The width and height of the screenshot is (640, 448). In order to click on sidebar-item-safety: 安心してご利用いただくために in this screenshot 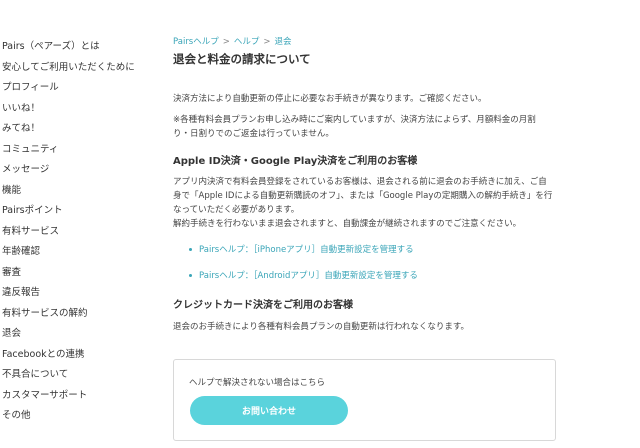, I will do `click(80, 68)`.